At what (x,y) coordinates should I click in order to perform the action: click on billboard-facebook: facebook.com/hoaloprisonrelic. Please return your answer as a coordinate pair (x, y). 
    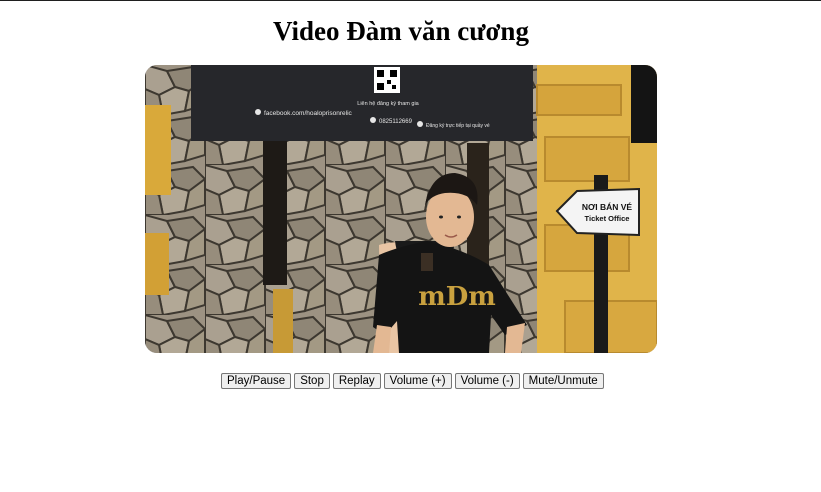
    Looking at the image, I should click on (308, 113).